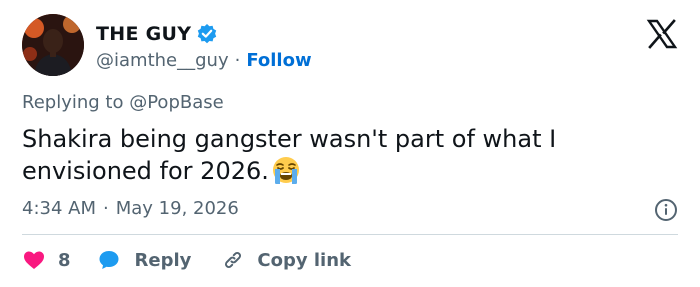  What do you see at coordinates (662, 34) in the screenshot?
I see `x-logo-icon` at bounding box center [662, 34].